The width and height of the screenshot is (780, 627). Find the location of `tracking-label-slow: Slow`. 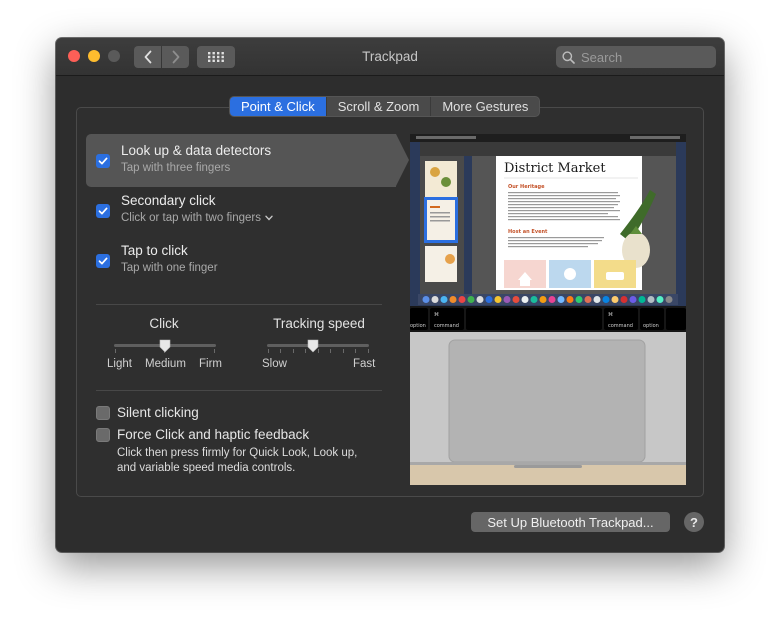

tracking-label-slow: Slow is located at coordinates (274, 364).